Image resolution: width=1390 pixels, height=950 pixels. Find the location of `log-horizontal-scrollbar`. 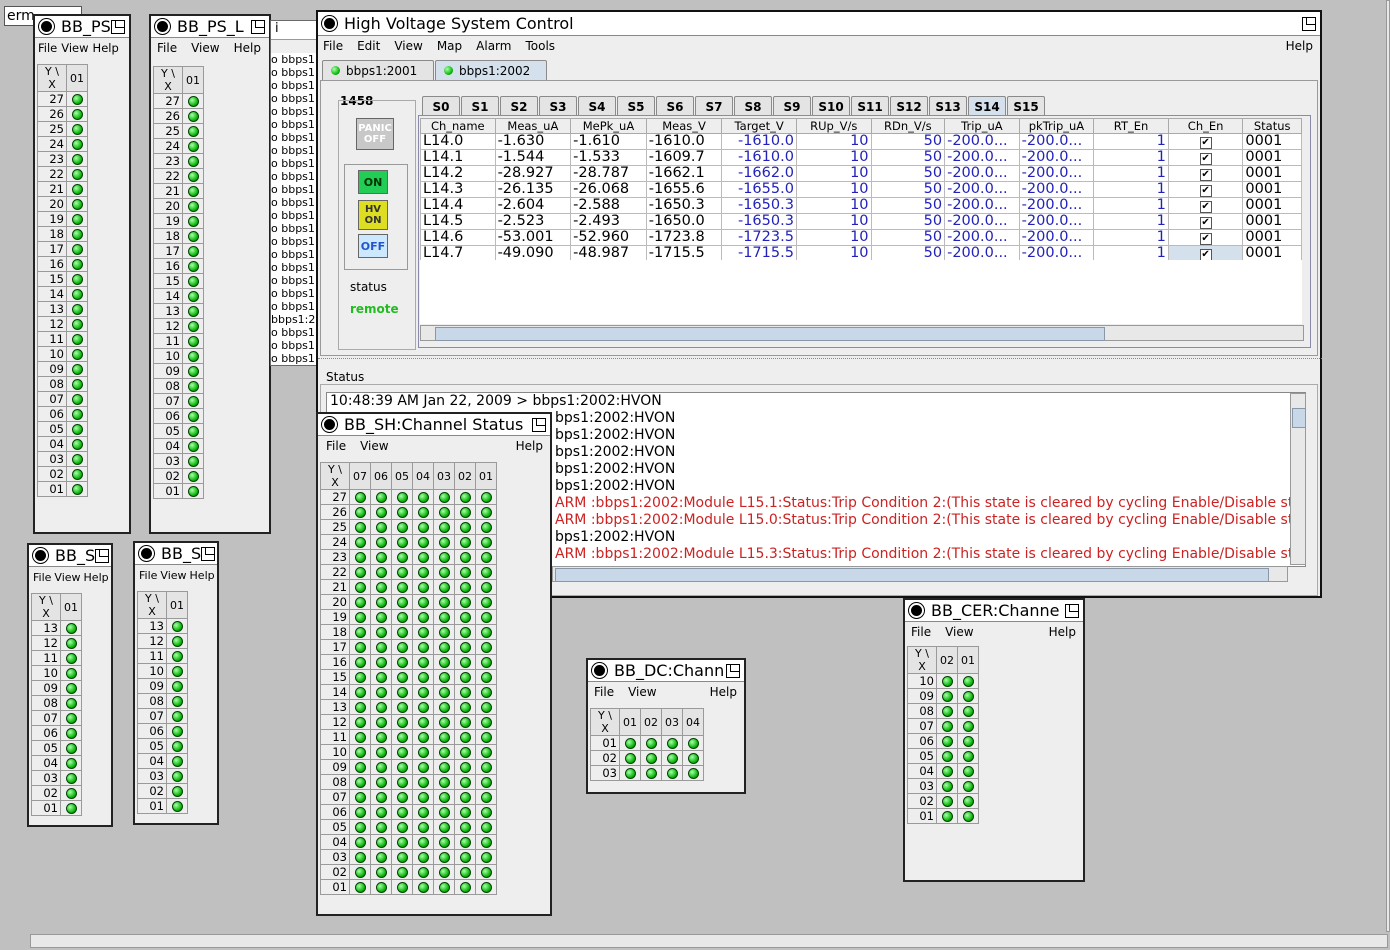

log-horizontal-scrollbar is located at coordinates (920, 574).